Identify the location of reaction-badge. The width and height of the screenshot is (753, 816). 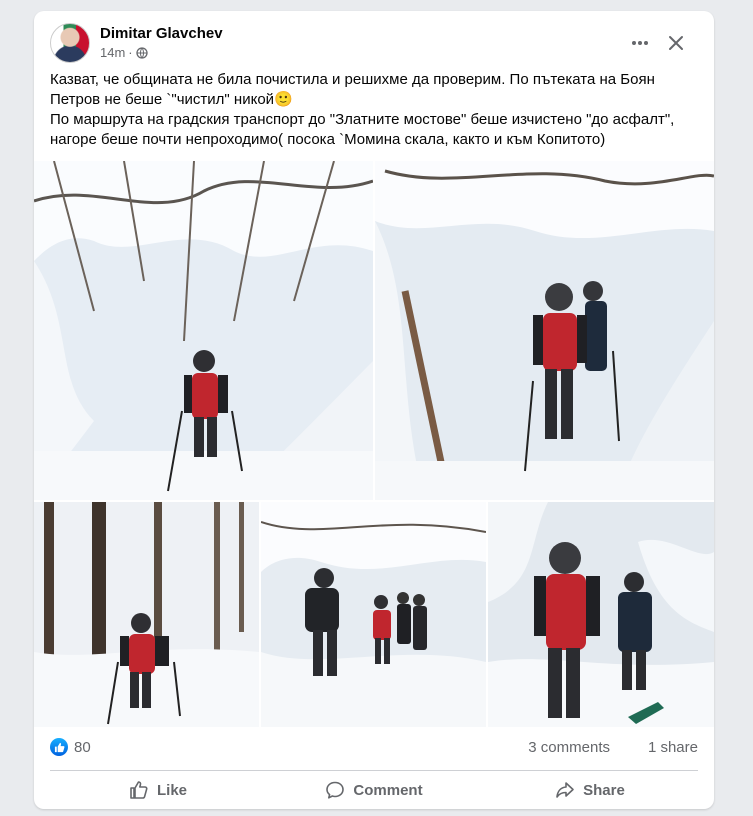
(59, 747).